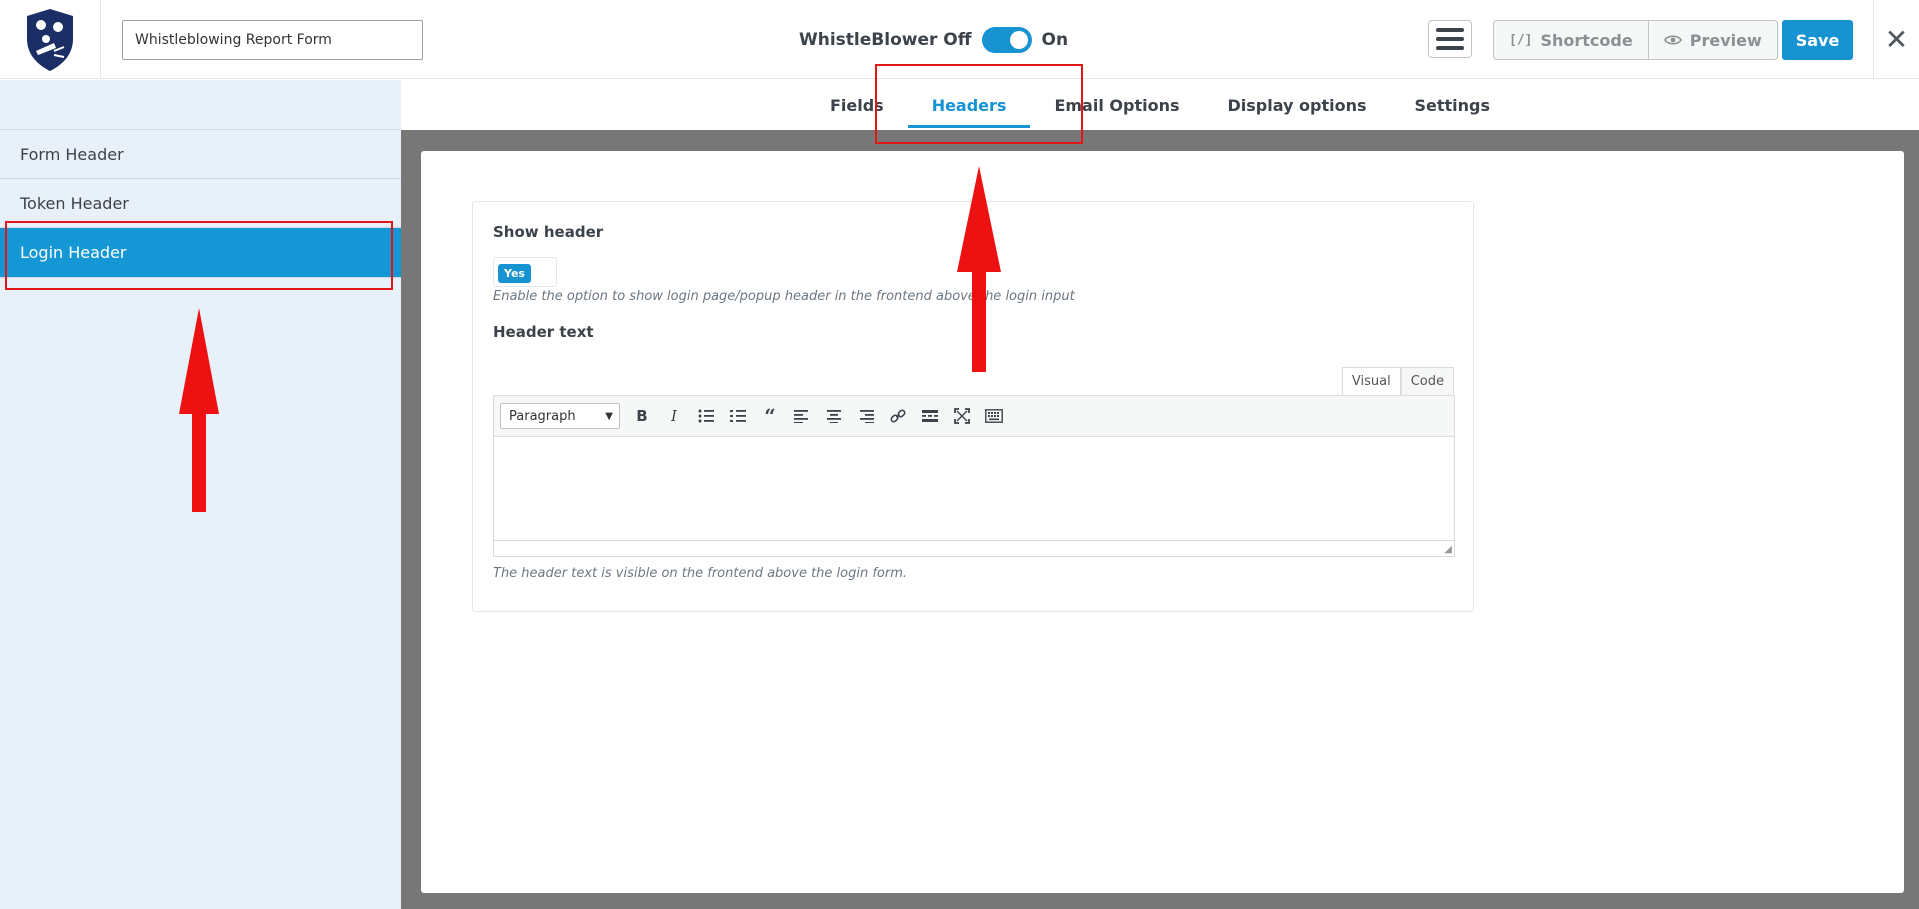  Describe the element at coordinates (674, 416) in the screenshot. I see `italic-icon: I` at that location.